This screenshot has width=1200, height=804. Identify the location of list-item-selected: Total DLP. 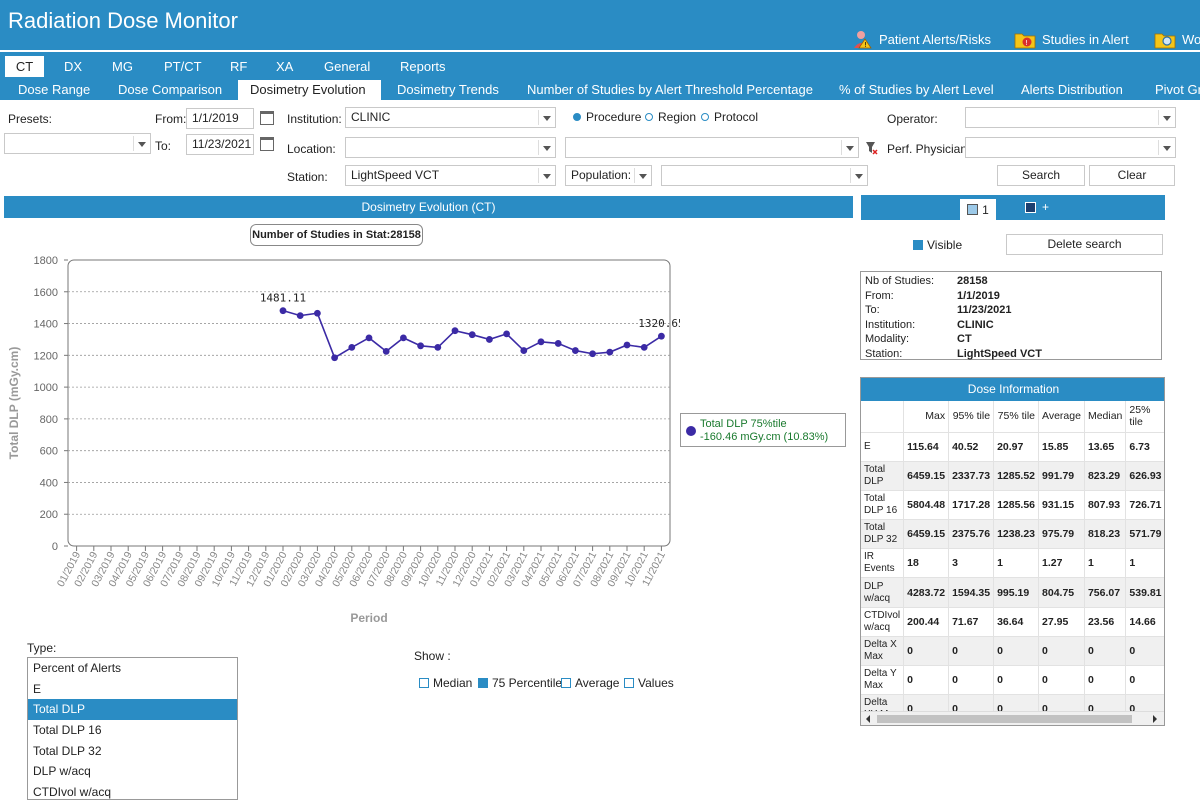
(132, 710).